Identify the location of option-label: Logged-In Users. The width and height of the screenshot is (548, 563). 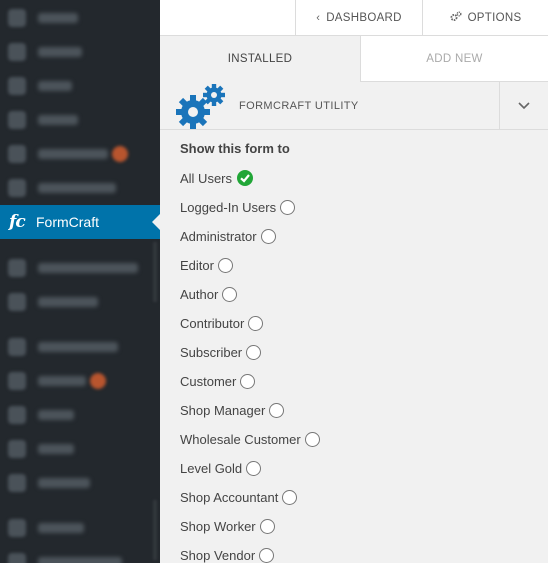
(228, 207).